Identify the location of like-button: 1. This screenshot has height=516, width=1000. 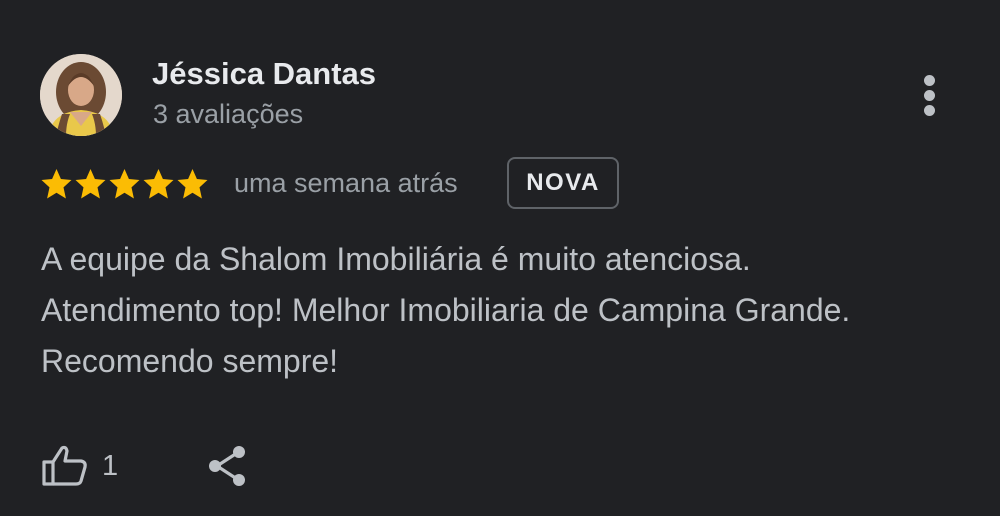
(79, 466).